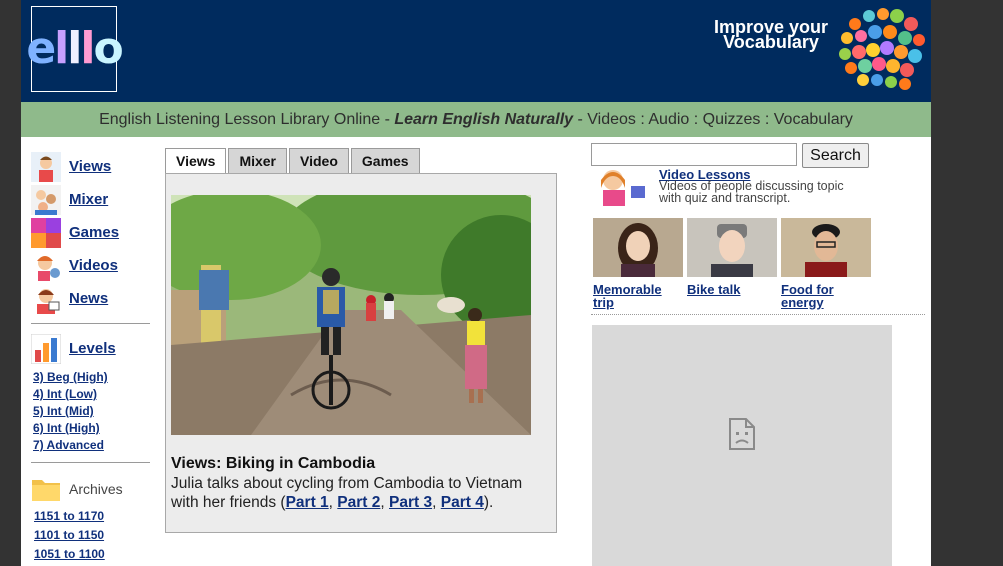  I want to click on archive-link: 1101 to 1150, so click(92, 535).